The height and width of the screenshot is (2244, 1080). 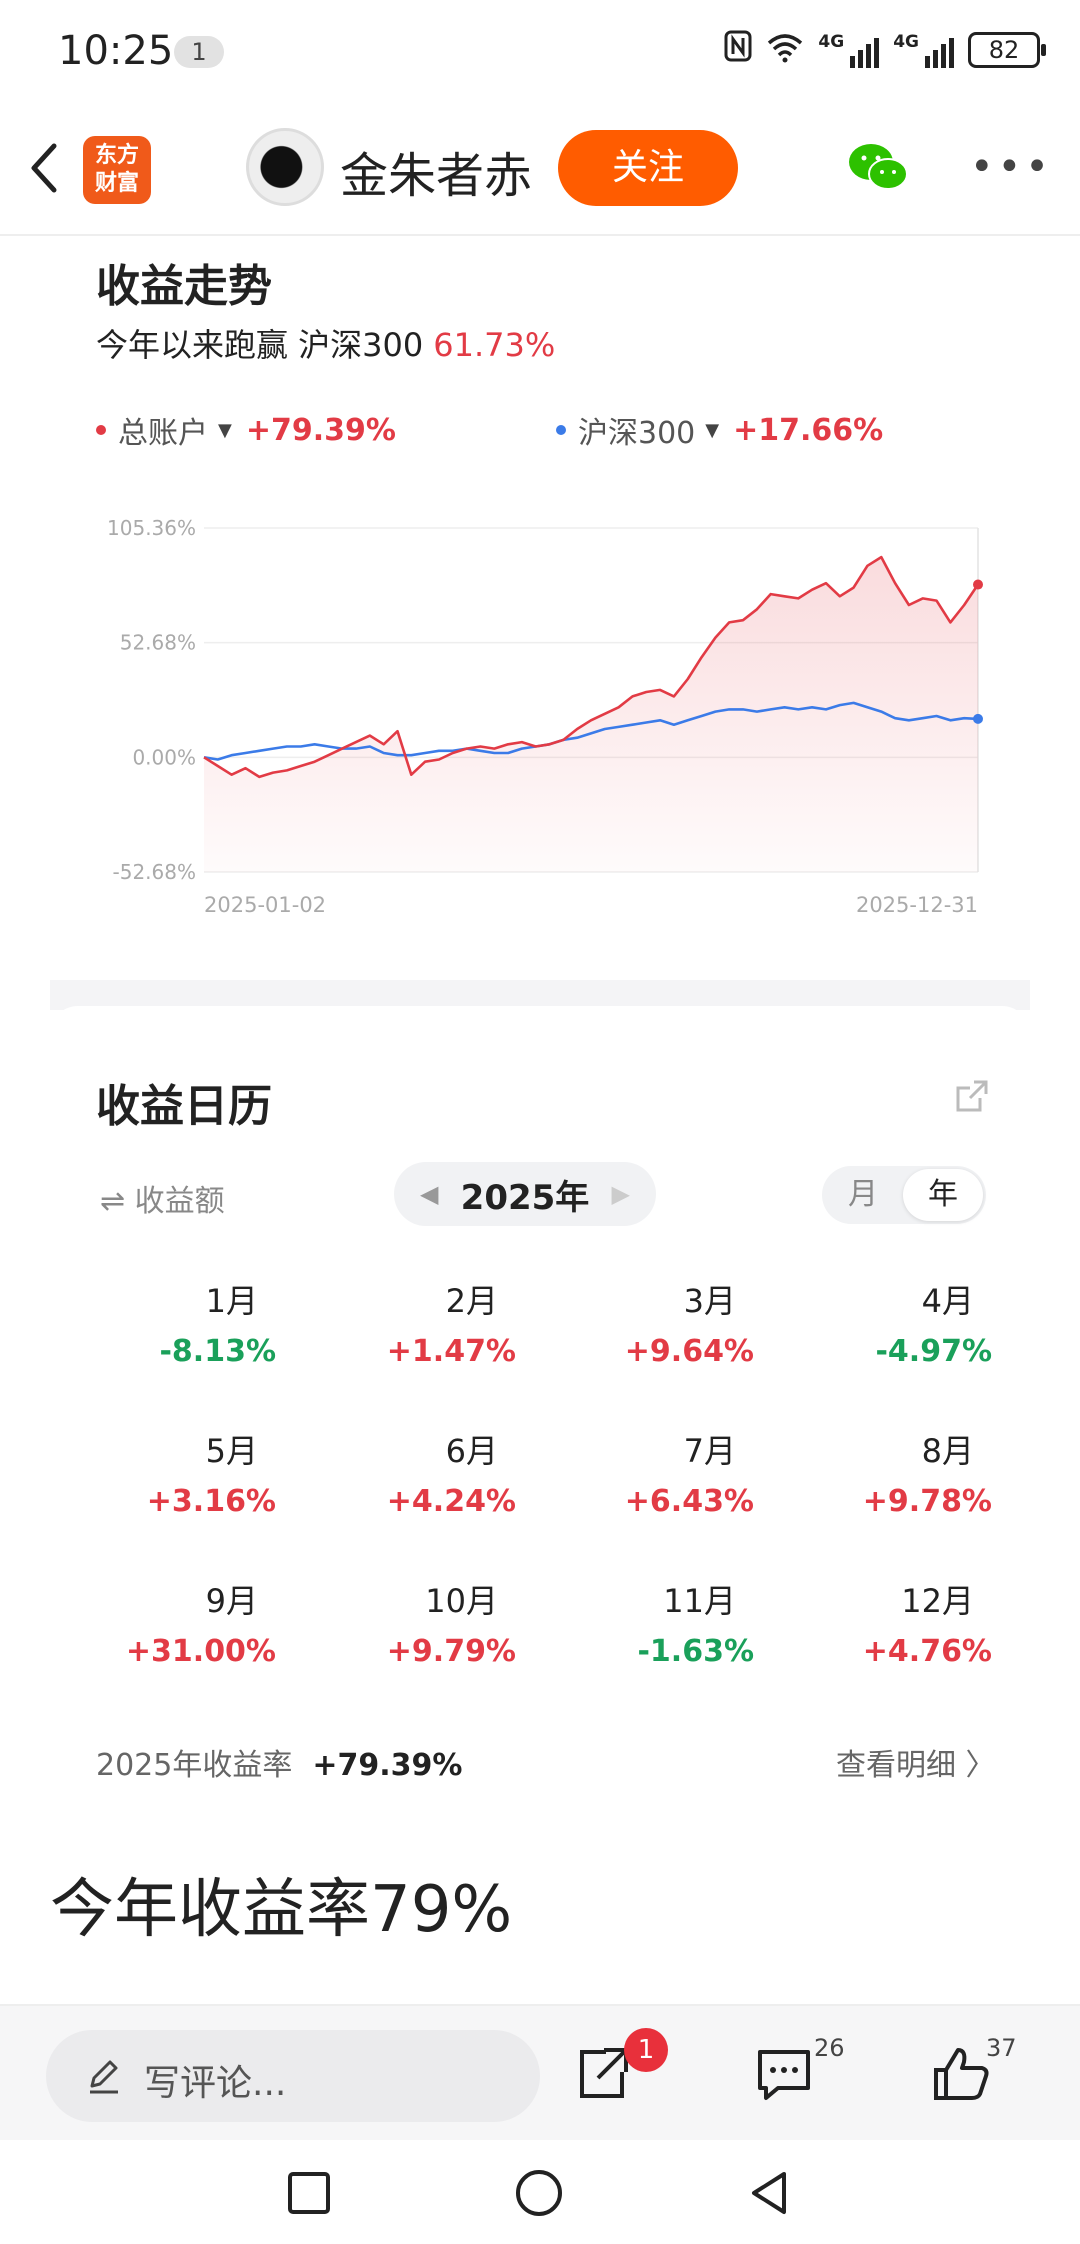 I want to click on y-tick-label: -52.68%, so click(x=154, y=872).